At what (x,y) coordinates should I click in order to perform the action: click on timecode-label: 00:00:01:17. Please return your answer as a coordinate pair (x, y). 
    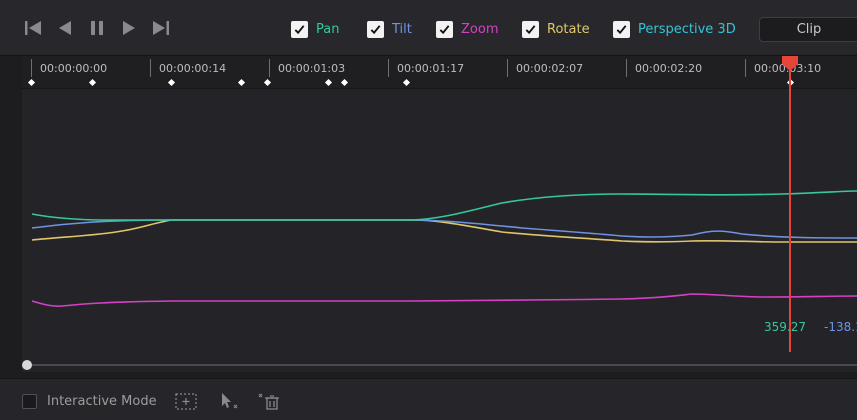
    Looking at the image, I should click on (431, 68).